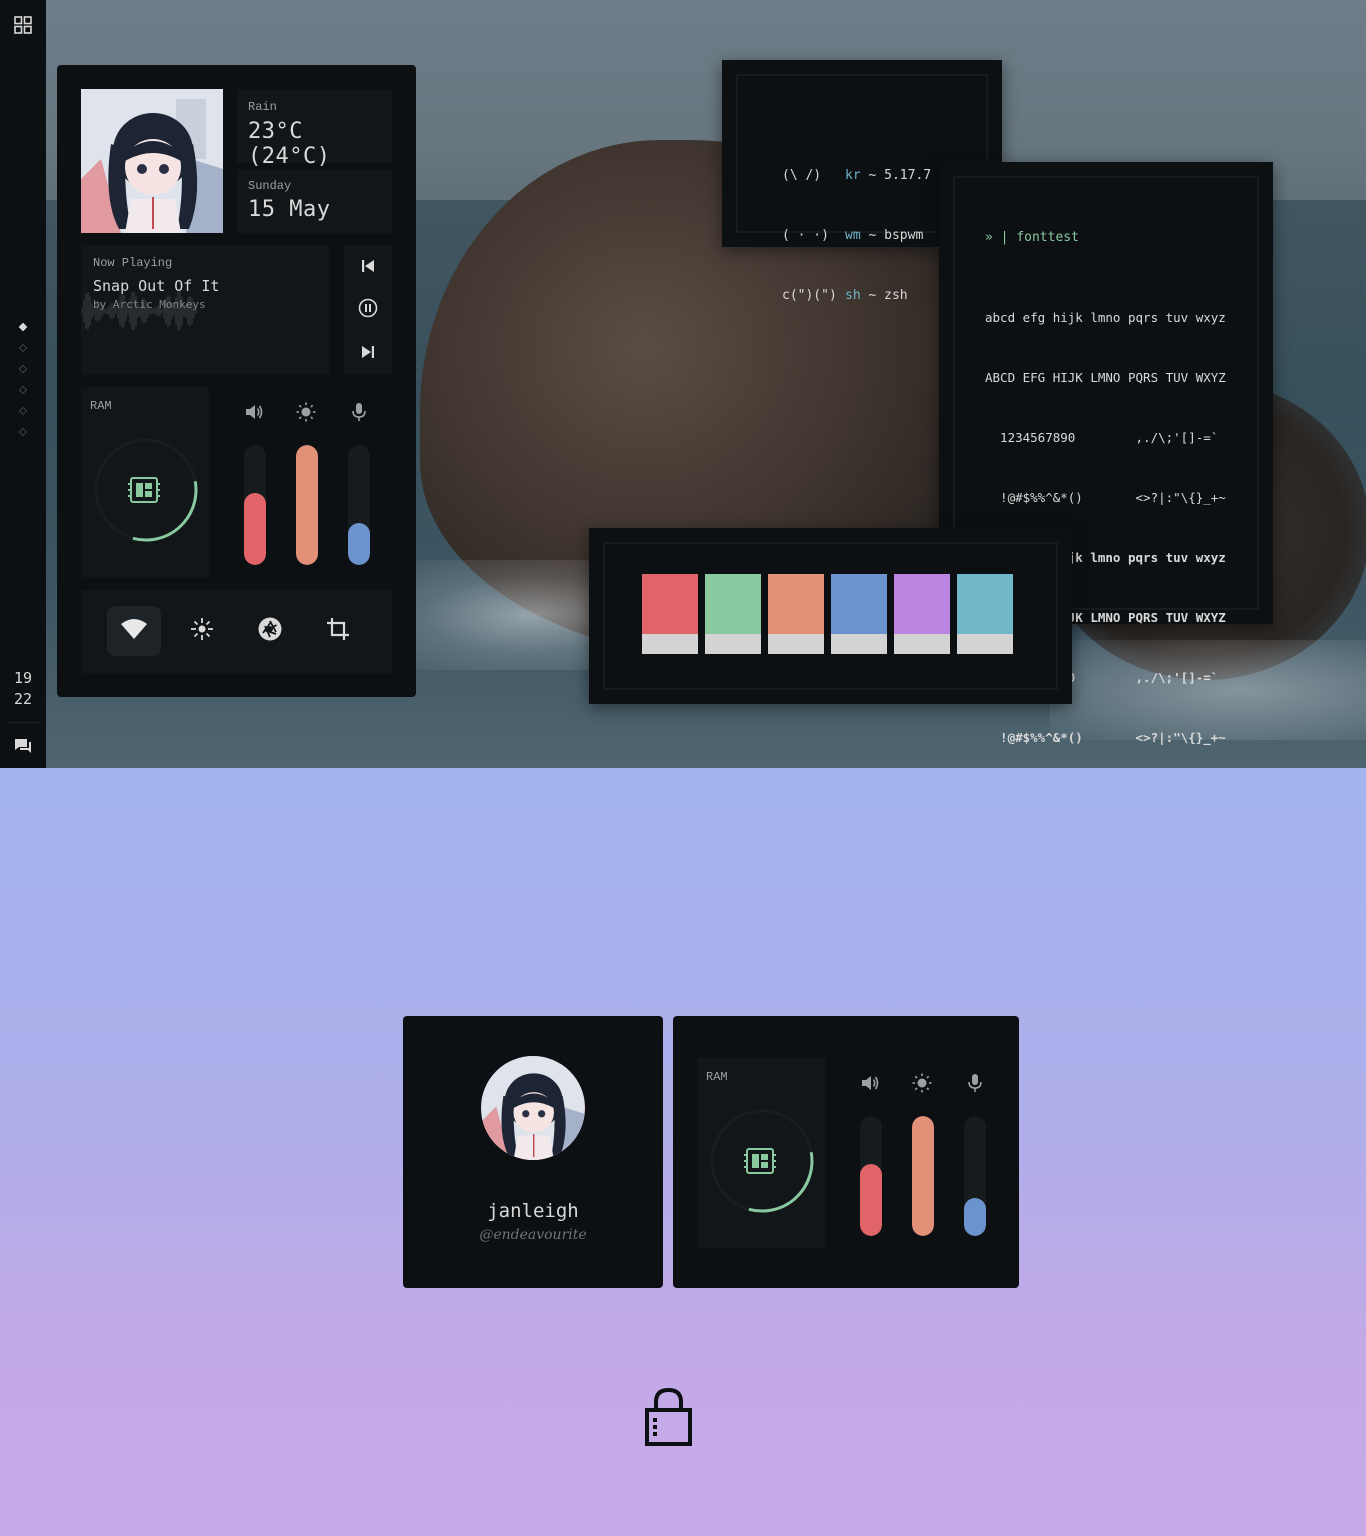 The width and height of the screenshot is (1366, 1536). What do you see at coordinates (133, 263) in the screenshot?
I see `now-playing-label: Now Playing` at bounding box center [133, 263].